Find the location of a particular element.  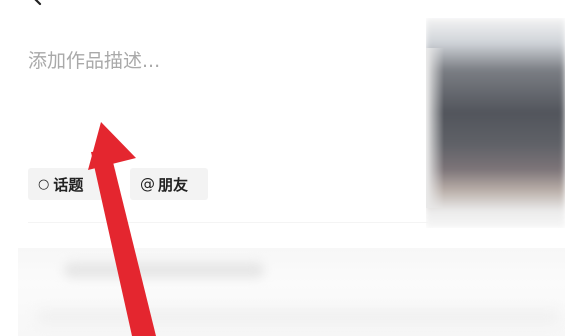

friend-chip-label: 朋友 is located at coordinates (173, 184).